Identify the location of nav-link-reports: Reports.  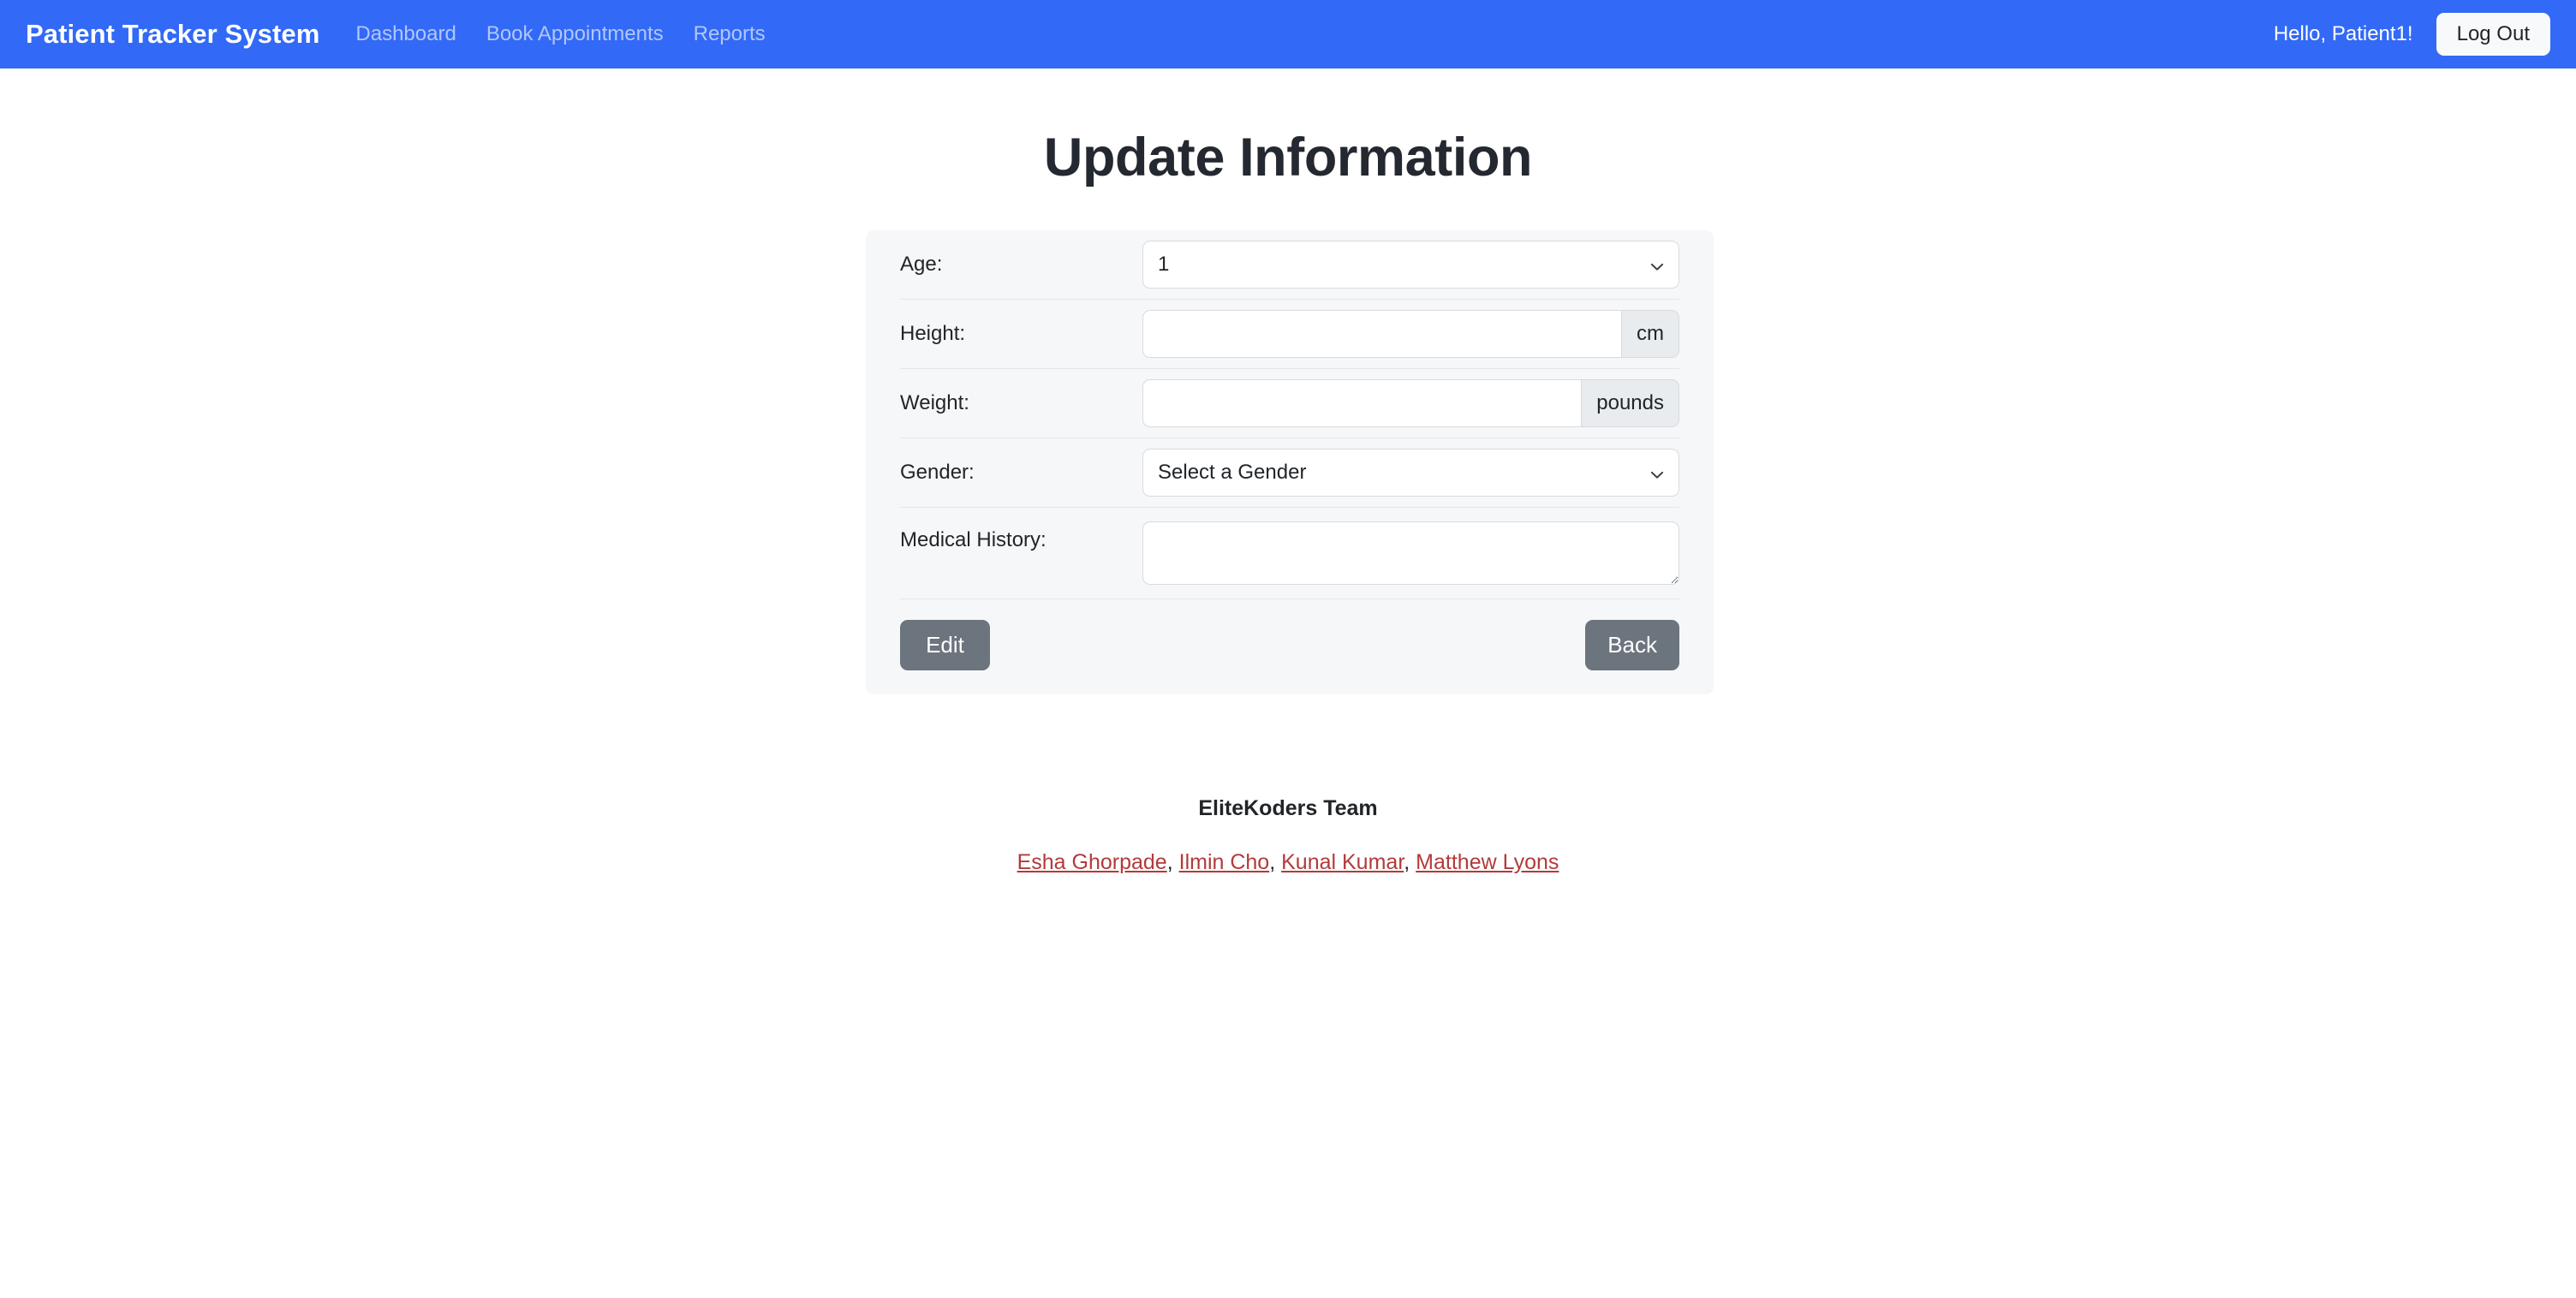
(730, 34).